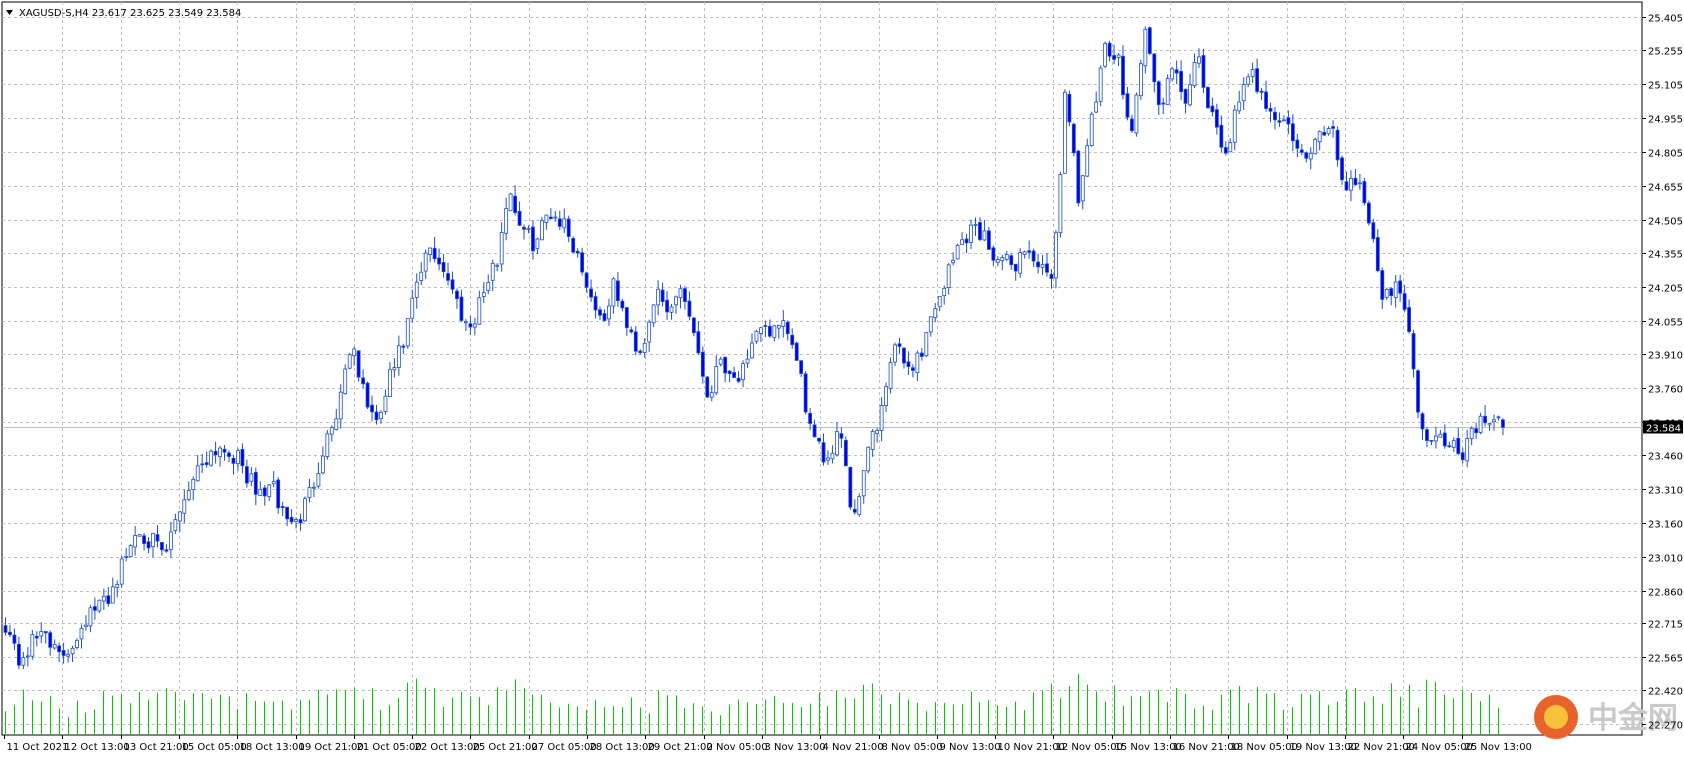 This screenshot has width=1684, height=771. Describe the element at coordinates (1665, 120) in the screenshot. I see `y-tick-label: 24.955` at that location.